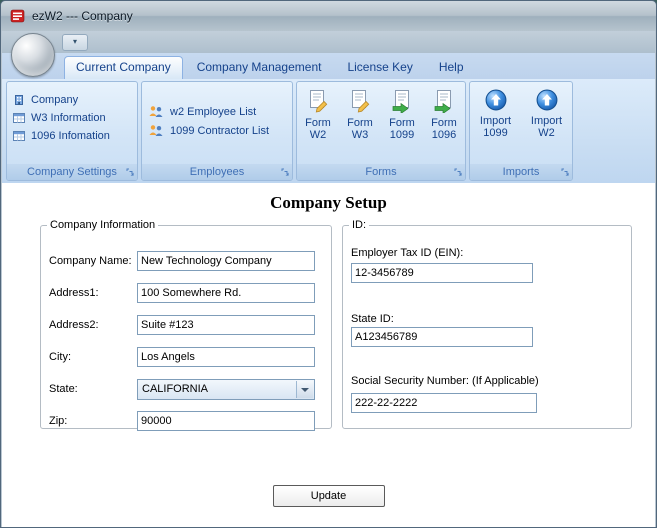  I want to click on city-label: City:, so click(60, 357).